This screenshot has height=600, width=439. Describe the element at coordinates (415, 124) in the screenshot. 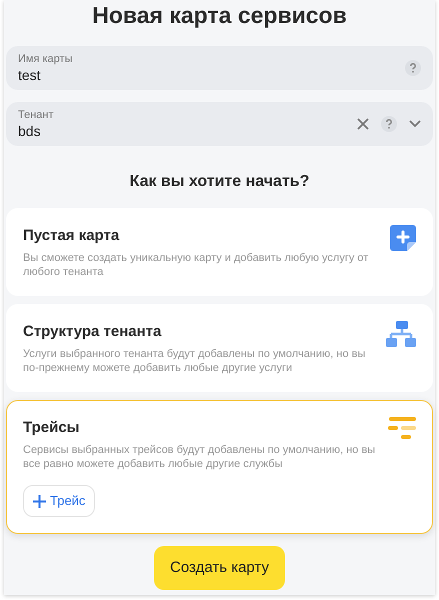

I see `chevron-down-icon` at that location.